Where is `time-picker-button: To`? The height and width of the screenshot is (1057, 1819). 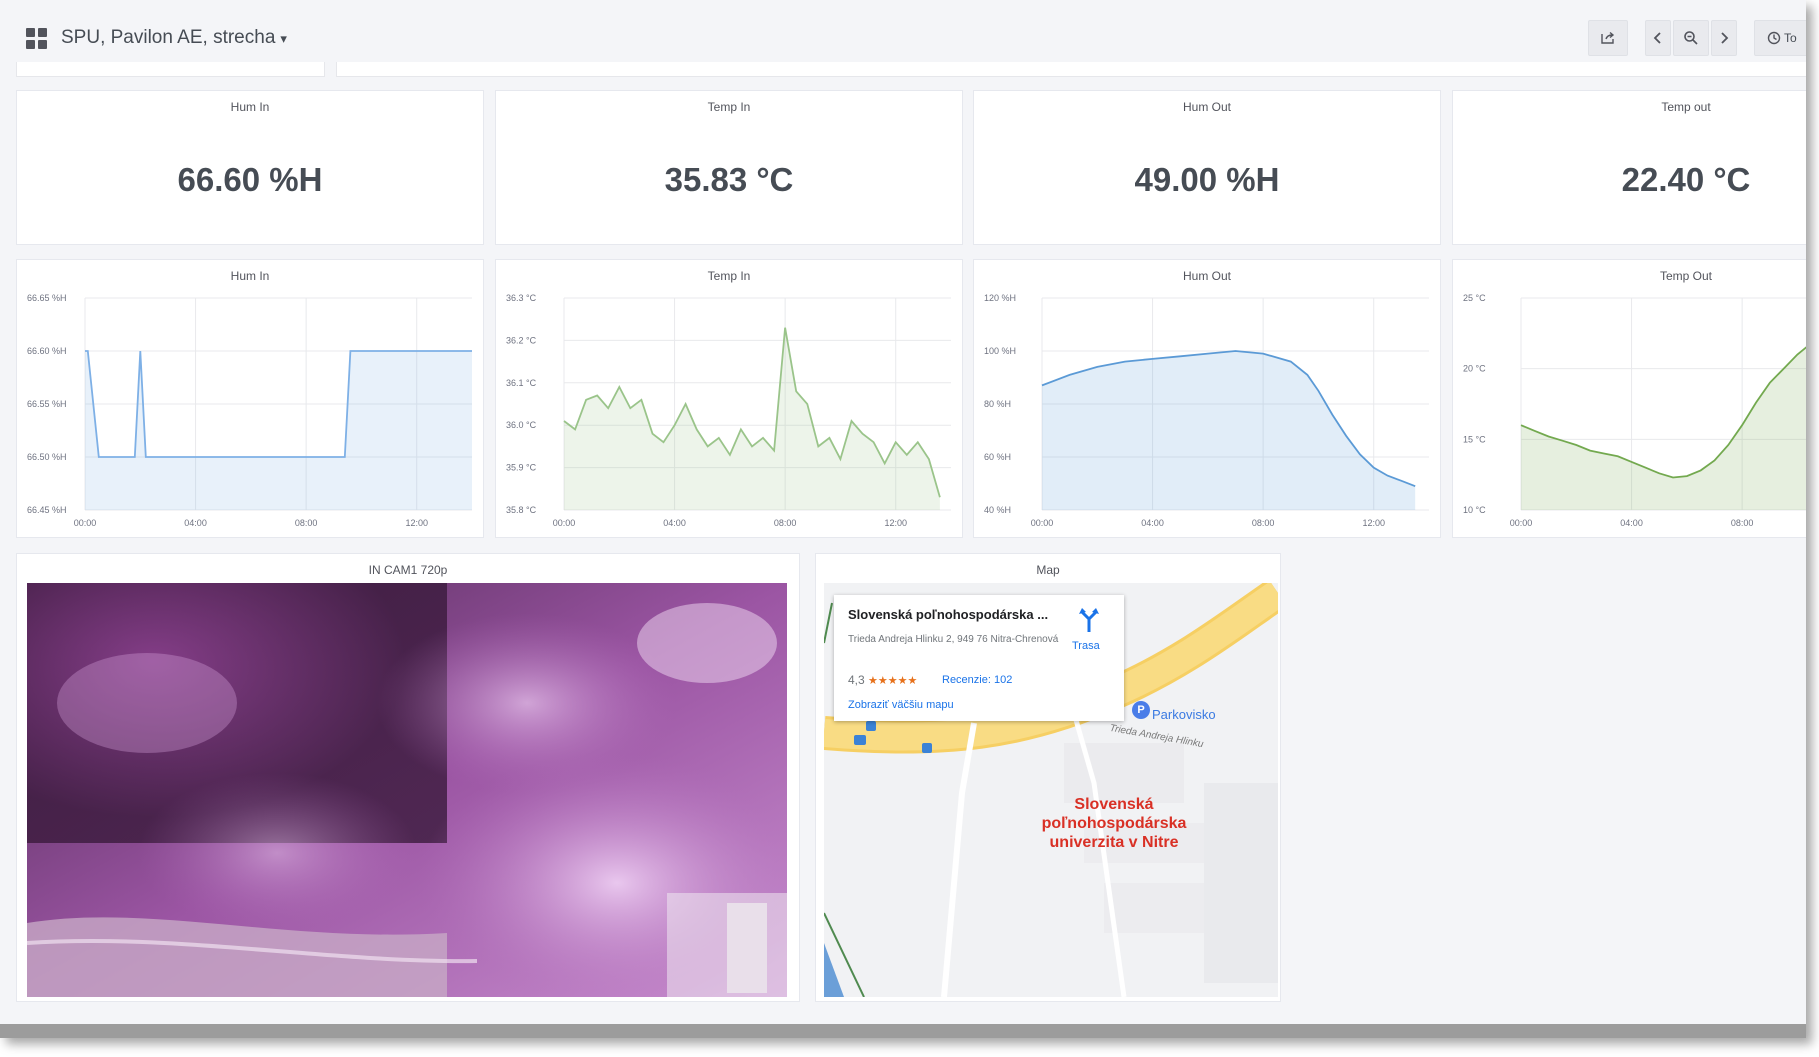 time-picker-button: To is located at coordinates (1780, 38).